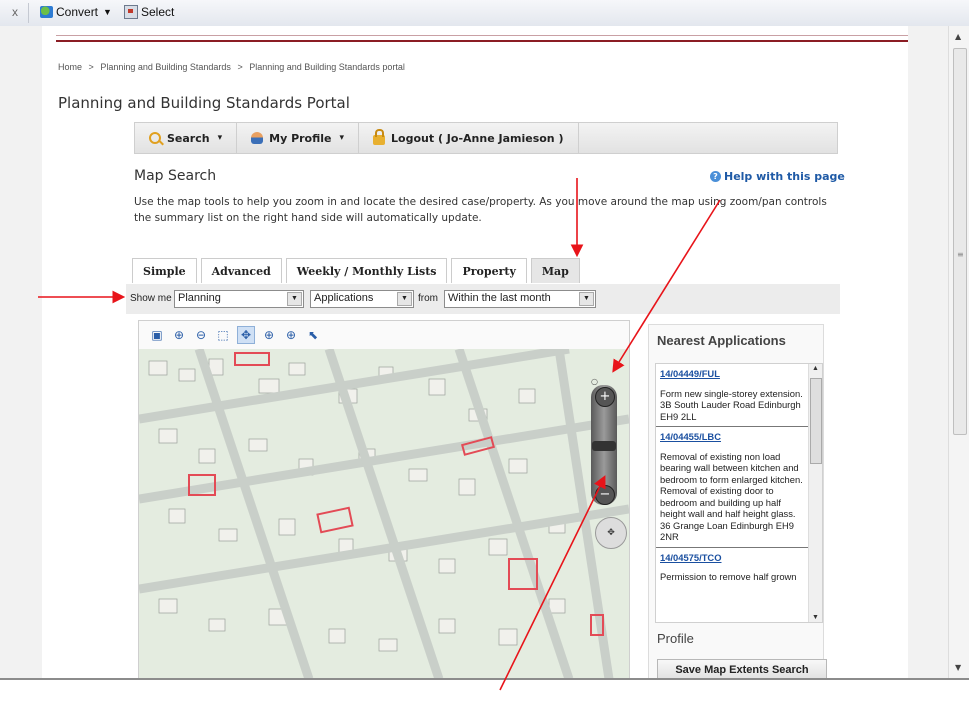  Describe the element at coordinates (179, 335) in the screenshot. I see `zoom-in-icon: ⊕` at that location.